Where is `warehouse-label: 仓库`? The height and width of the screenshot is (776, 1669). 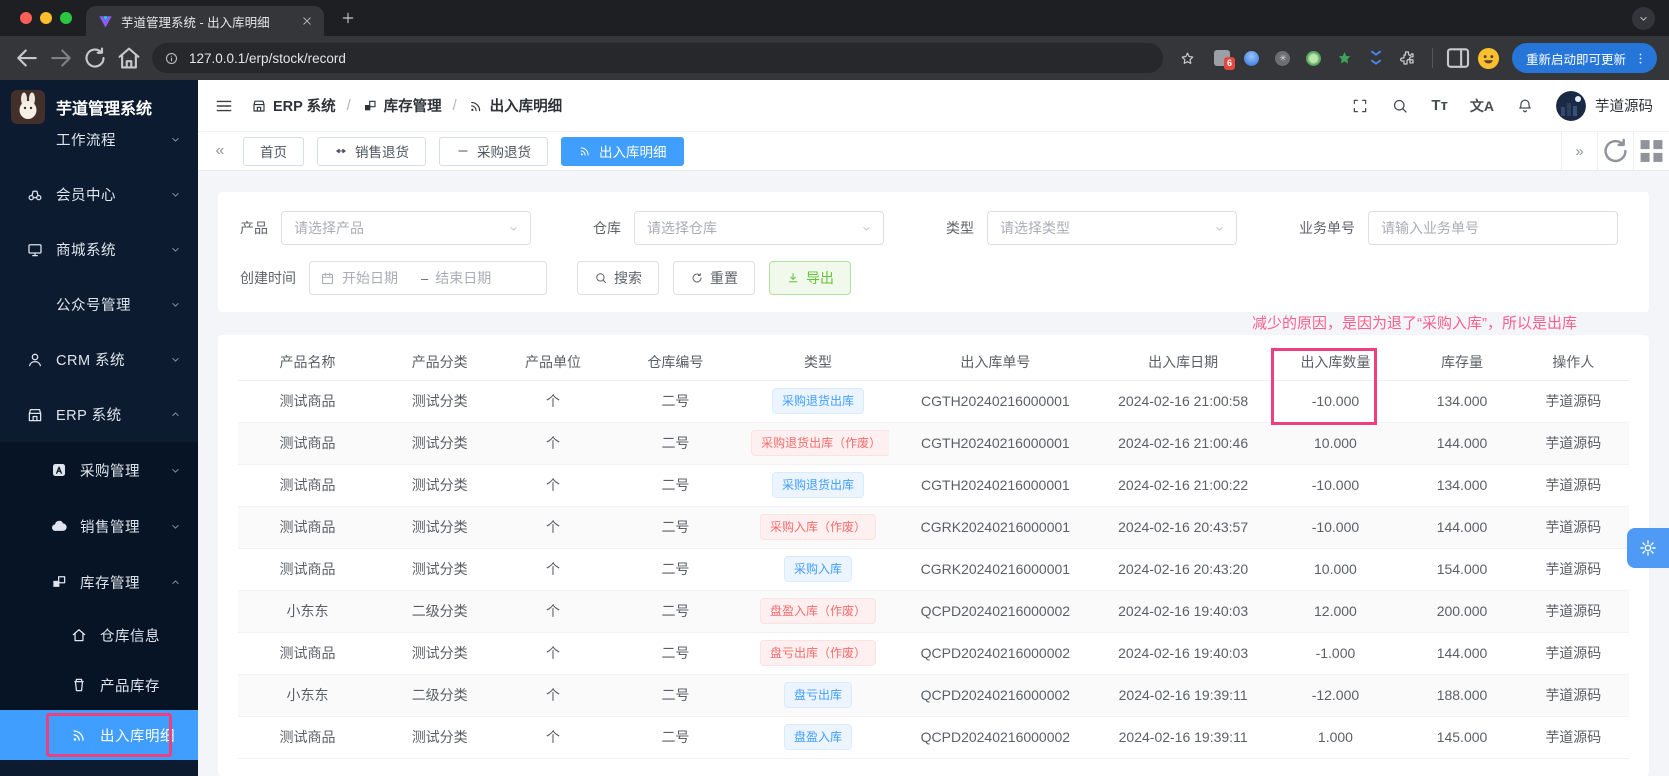 warehouse-label: 仓库 is located at coordinates (607, 228).